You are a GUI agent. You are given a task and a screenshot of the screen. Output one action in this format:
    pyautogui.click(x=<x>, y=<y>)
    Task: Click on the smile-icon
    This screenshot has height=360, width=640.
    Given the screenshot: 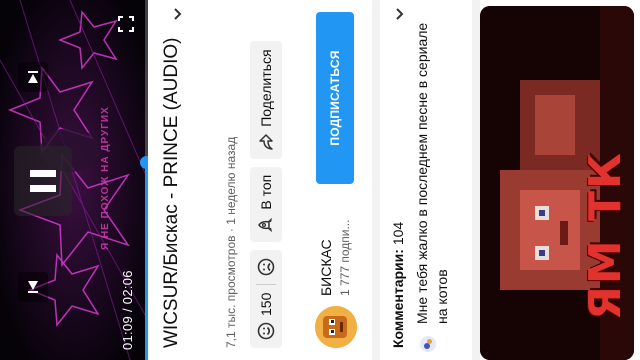 What is the action you would take?
    pyautogui.click(x=266, y=331)
    